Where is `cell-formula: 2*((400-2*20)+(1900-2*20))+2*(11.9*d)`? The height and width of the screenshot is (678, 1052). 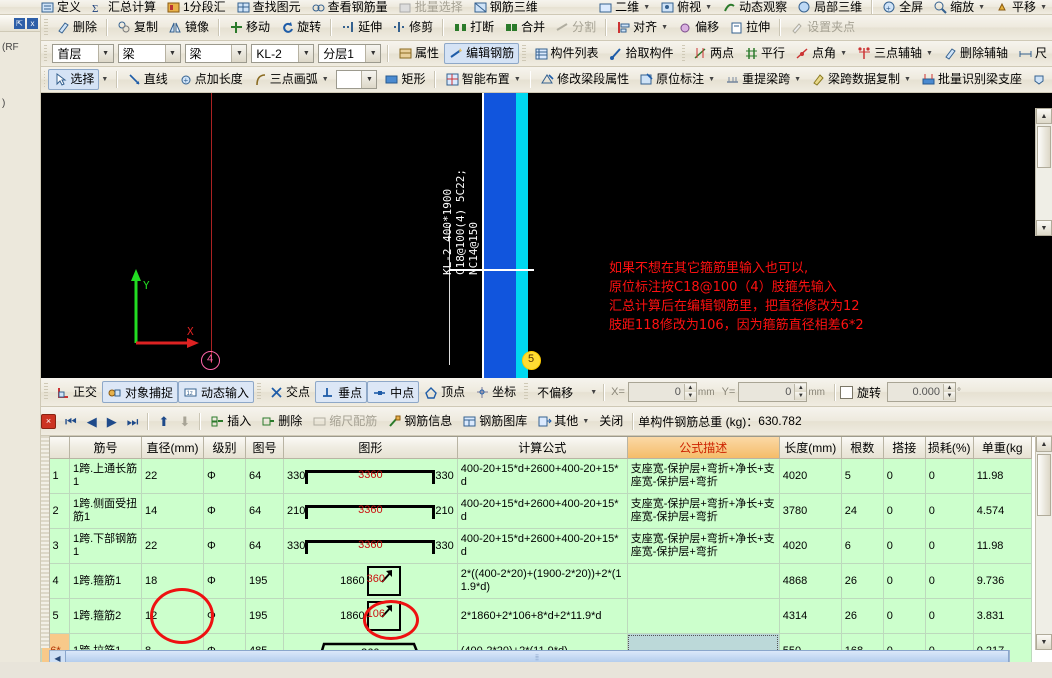
cell-formula: 2*((400-2*20)+(1900-2*20))+2*(11.9*d) is located at coordinates (542, 581).